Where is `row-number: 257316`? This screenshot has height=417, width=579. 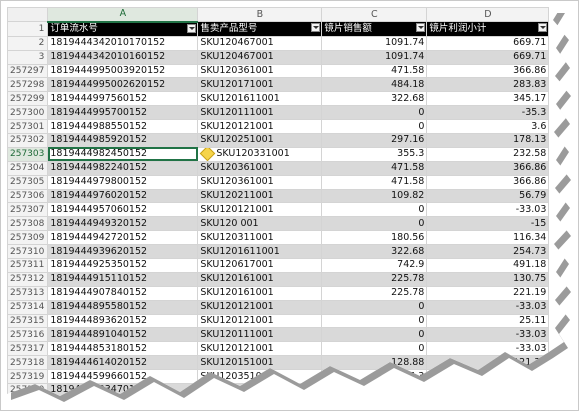 row-number: 257316 is located at coordinates (28, 335).